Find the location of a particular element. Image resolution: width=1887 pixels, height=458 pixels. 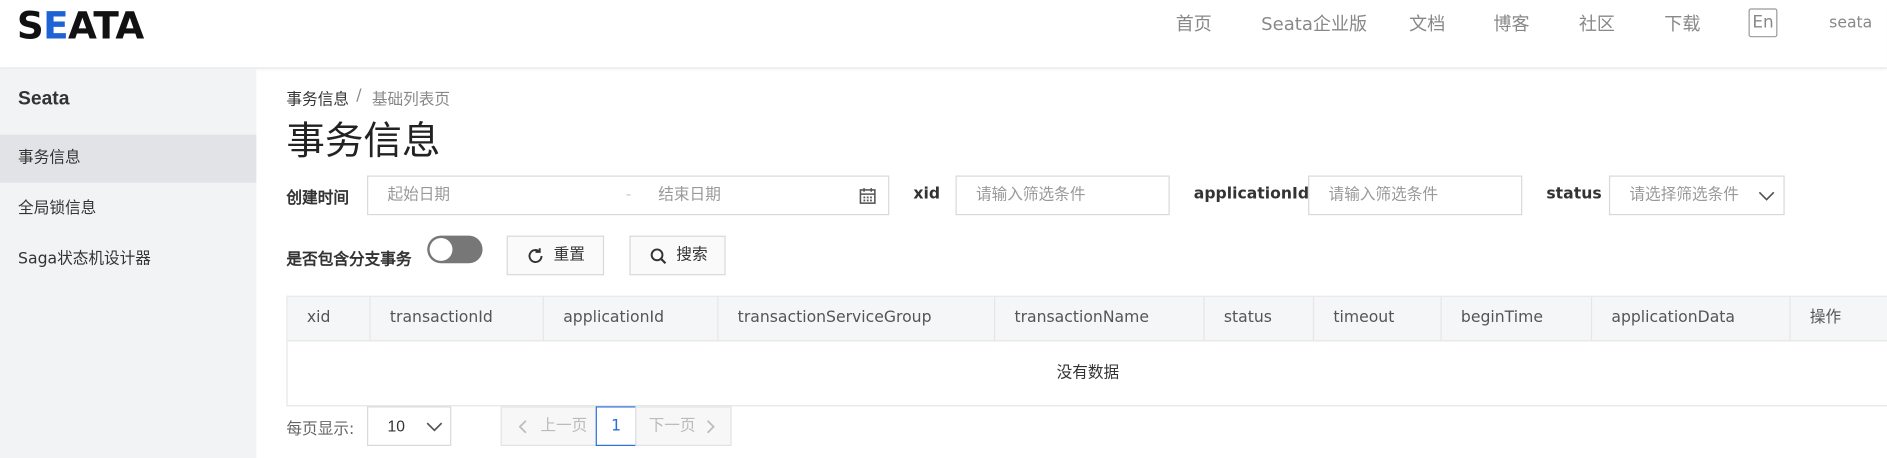

nav-enterprise: Seata企业版 is located at coordinates (1314, 24).